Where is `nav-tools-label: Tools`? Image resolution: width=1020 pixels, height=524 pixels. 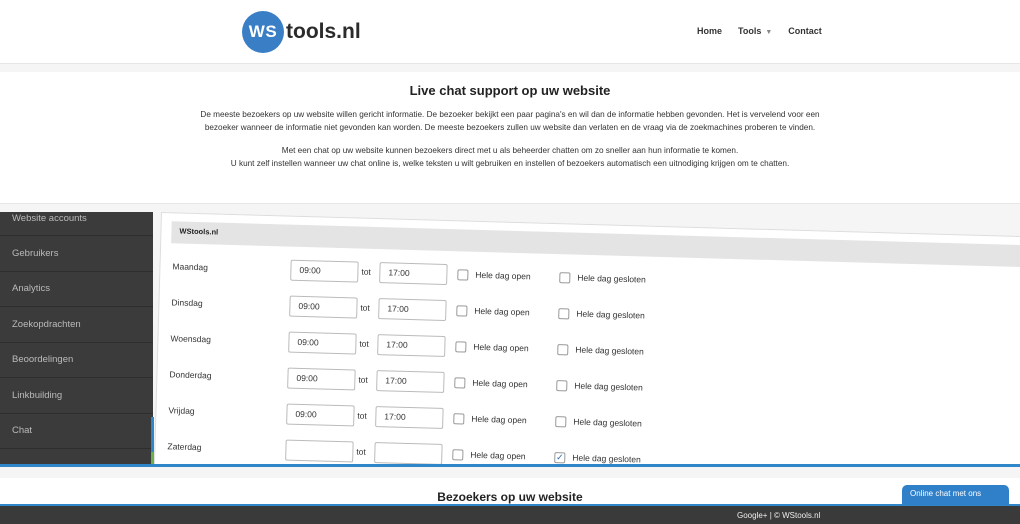
nav-tools-label: Tools is located at coordinates (750, 31).